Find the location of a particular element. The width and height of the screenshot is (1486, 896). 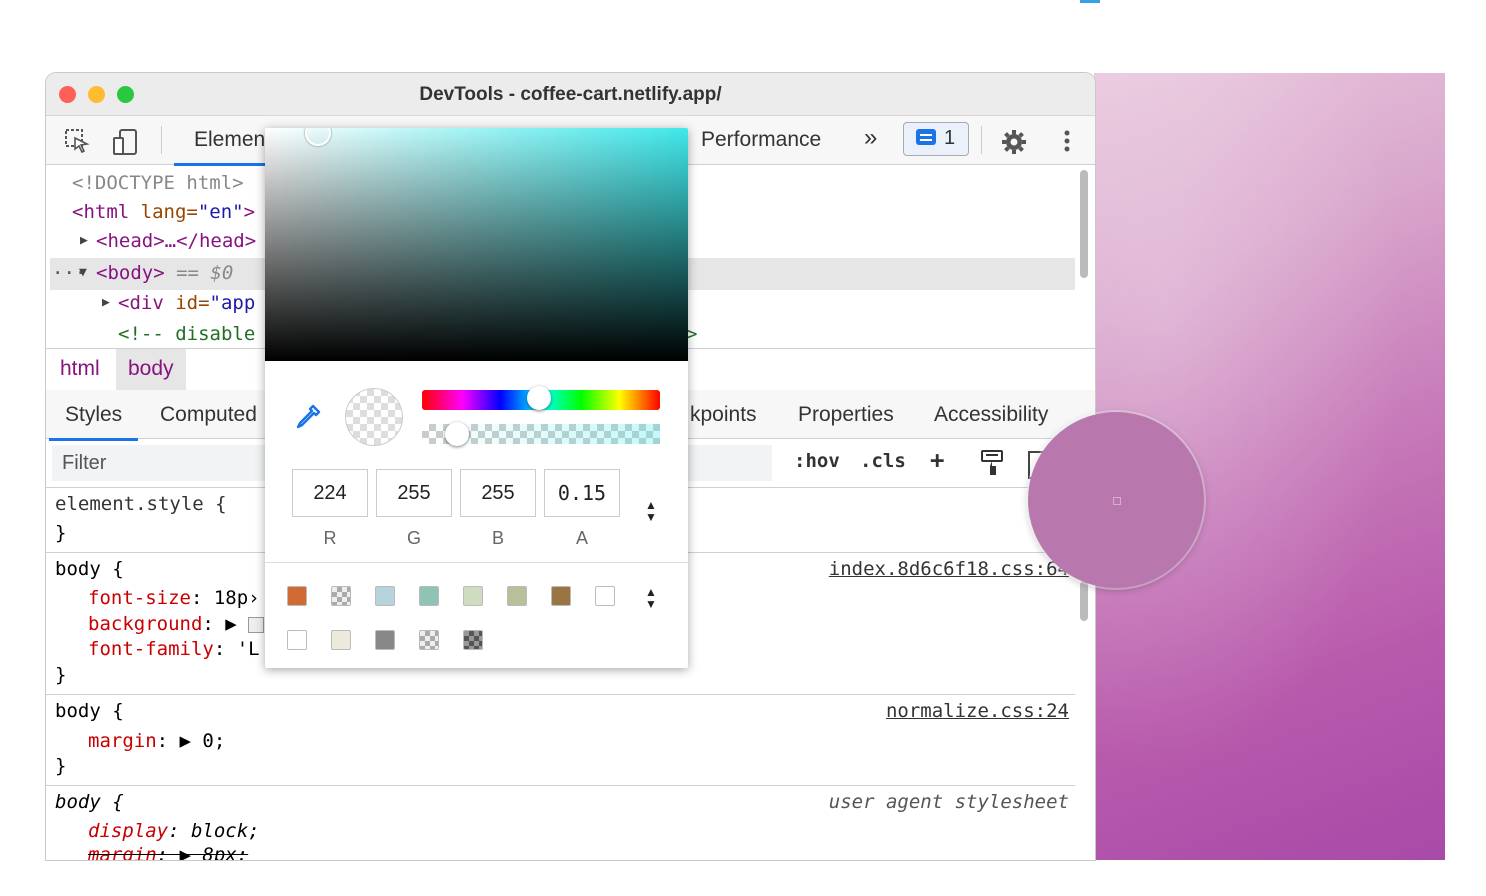

property-value: block; is located at coordinates (219, 831).